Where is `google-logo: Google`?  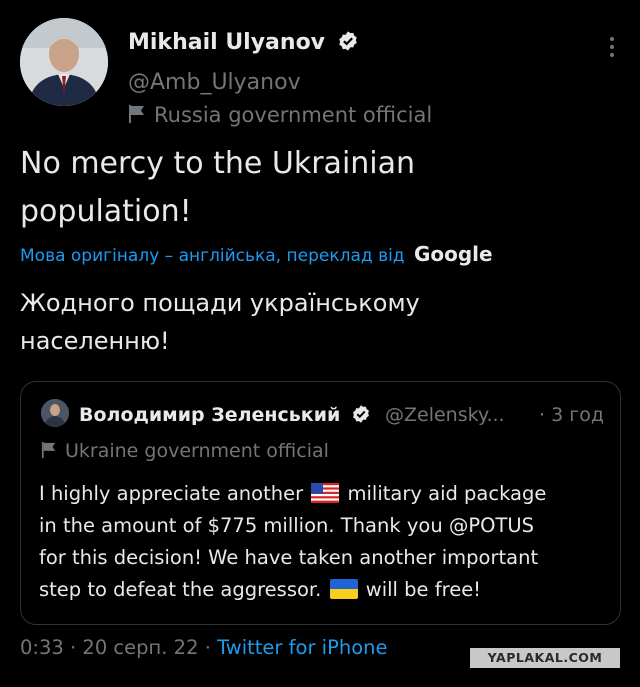
google-logo: Google is located at coordinates (453, 254).